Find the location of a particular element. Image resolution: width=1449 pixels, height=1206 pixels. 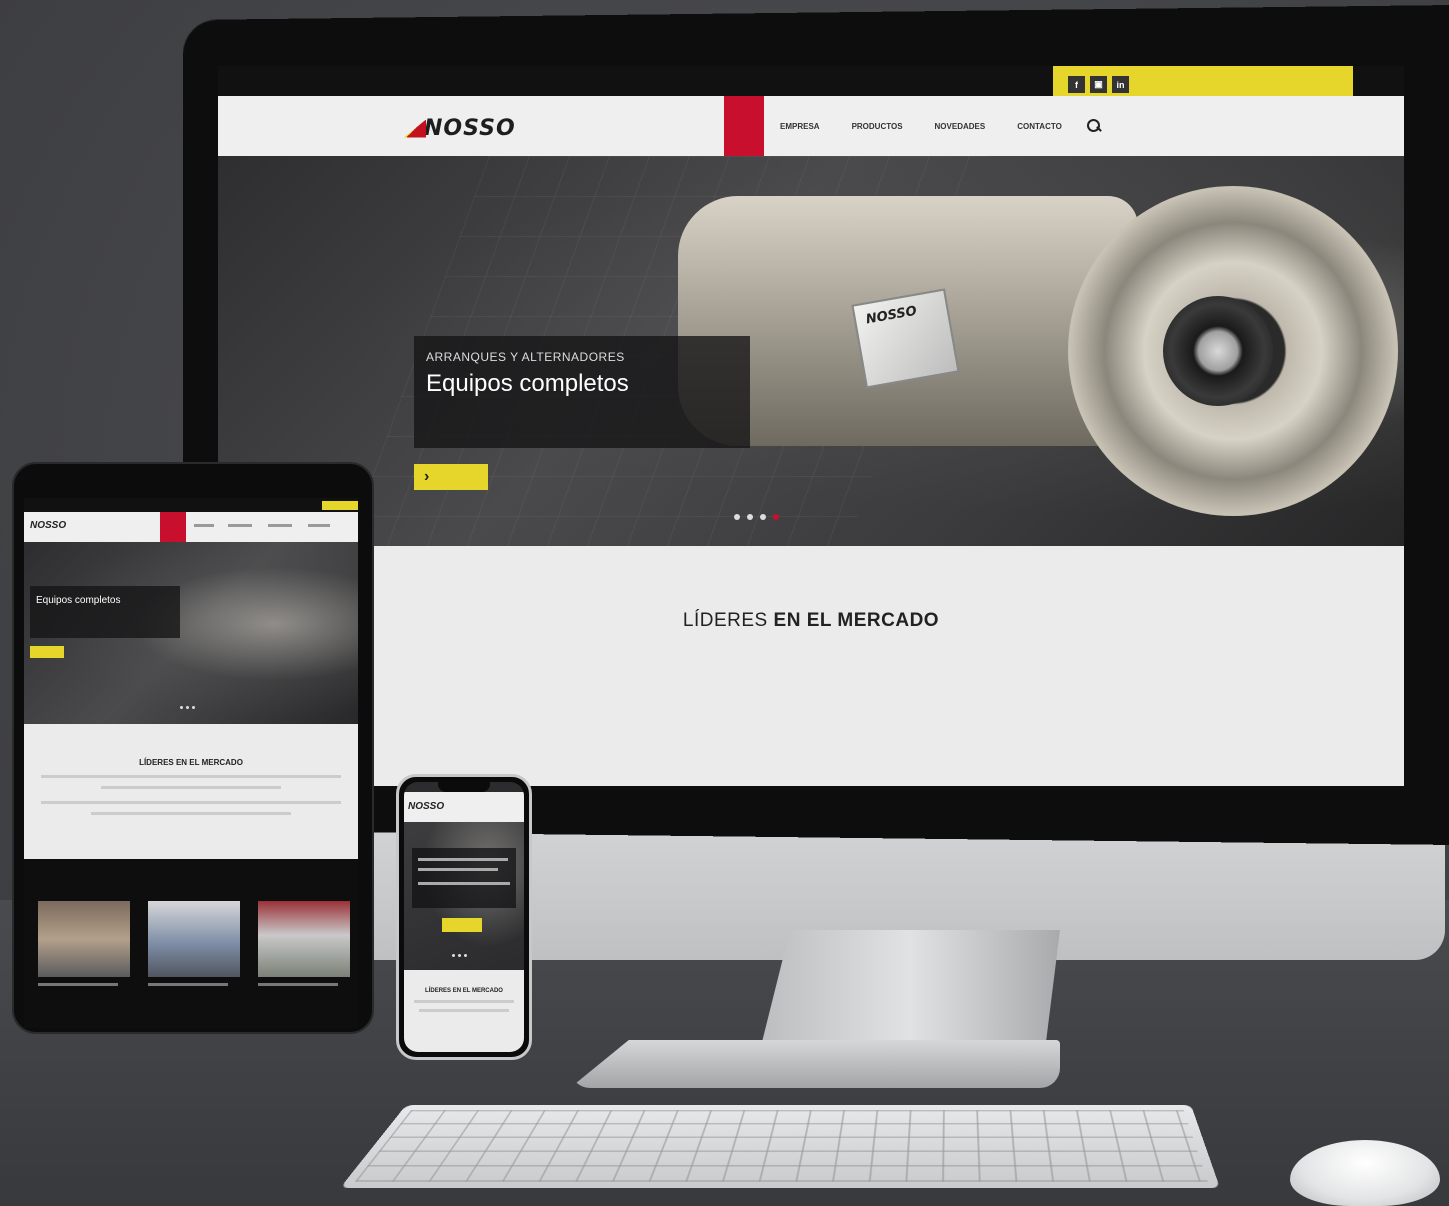

linkedin-icon: in is located at coordinates (1120, 84).